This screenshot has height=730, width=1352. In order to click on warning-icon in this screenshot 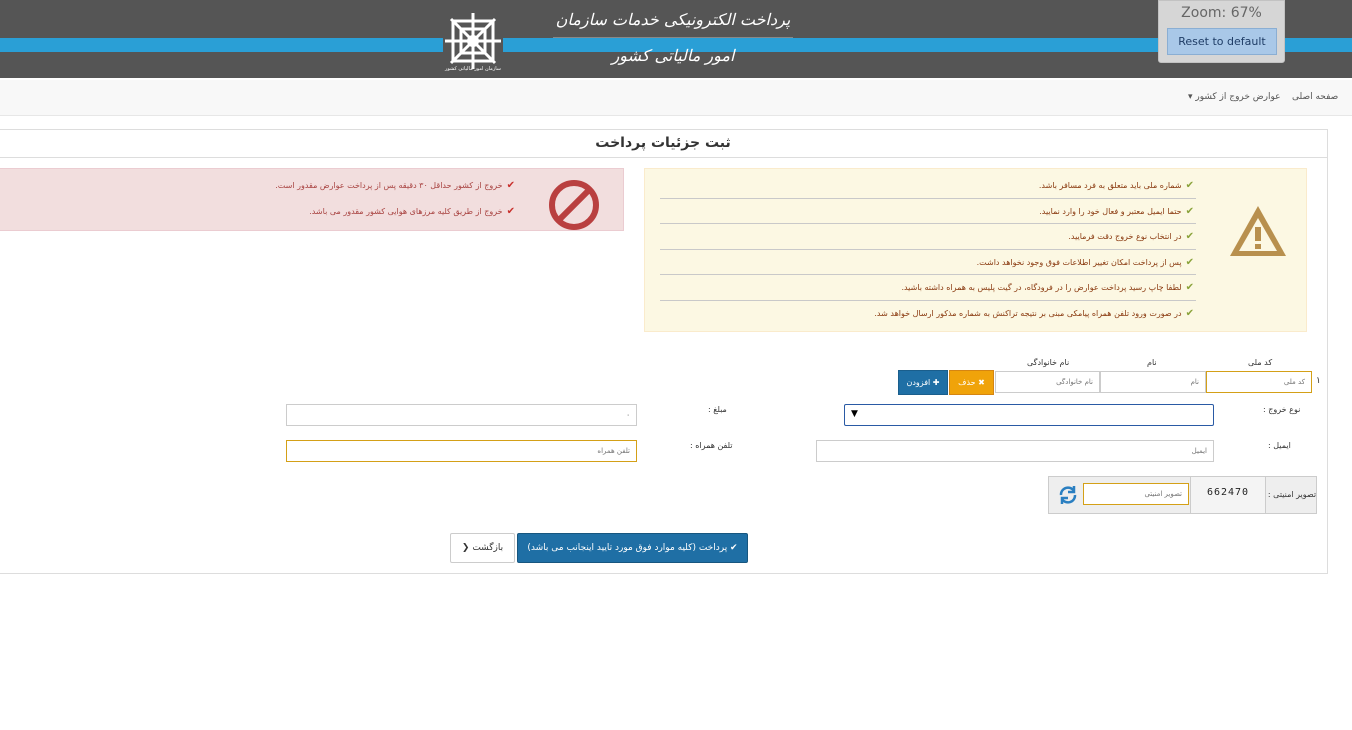, I will do `click(1258, 231)`.